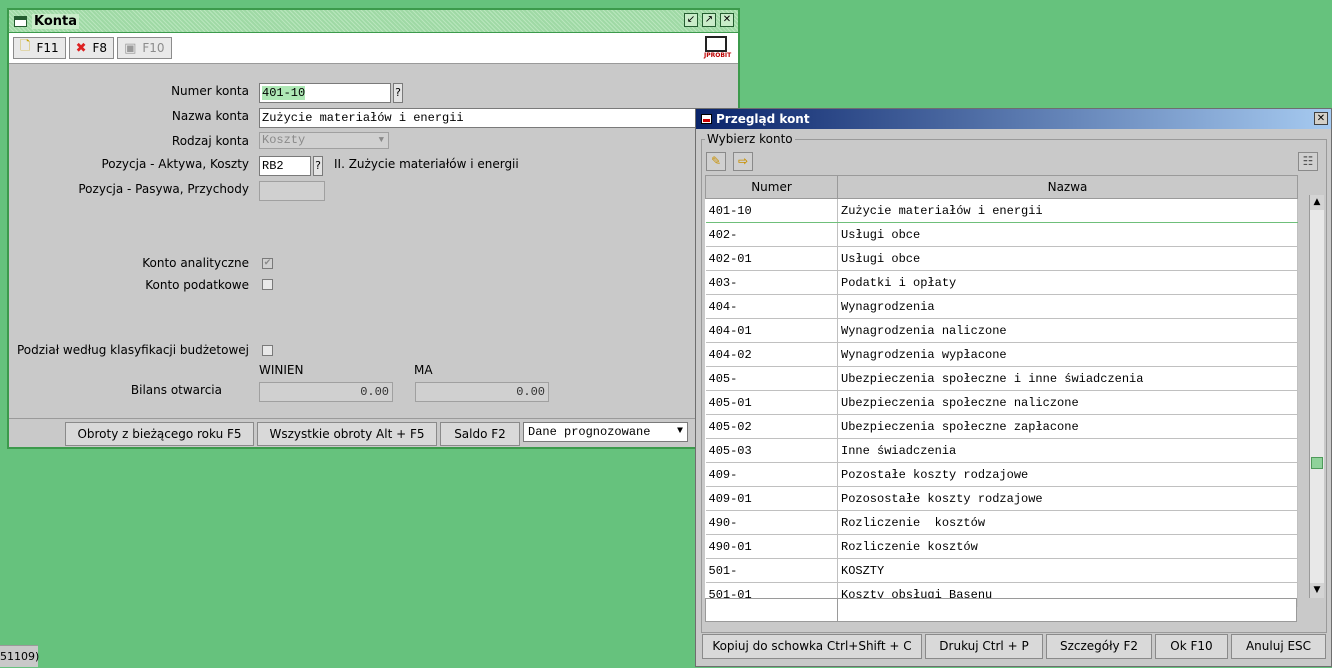 The image size is (1332, 668). What do you see at coordinates (267, 263) in the screenshot?
I see `analityczne-checkbox: ✔` at bounding box center [267, 263].